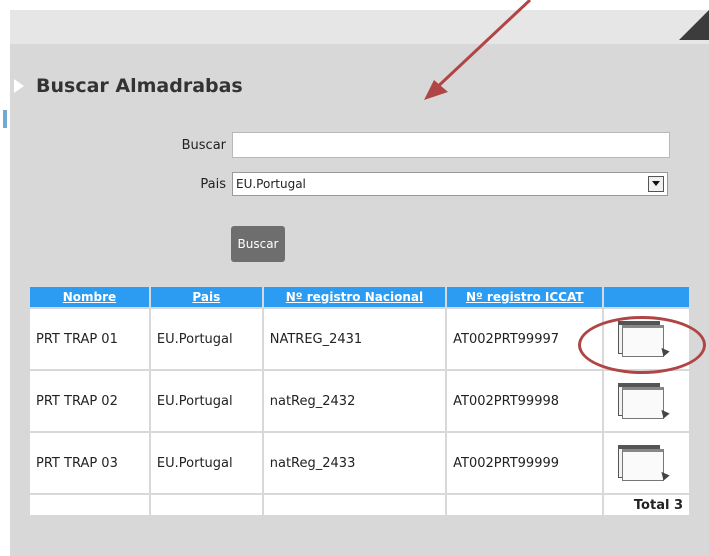 This screenshot has height=556, width=709. What do you see at coordinates (525, 297) in the screenshot?
I see `column-header-registro-iccat: Nº registro ICCAT` at bounding box center [525, 297].